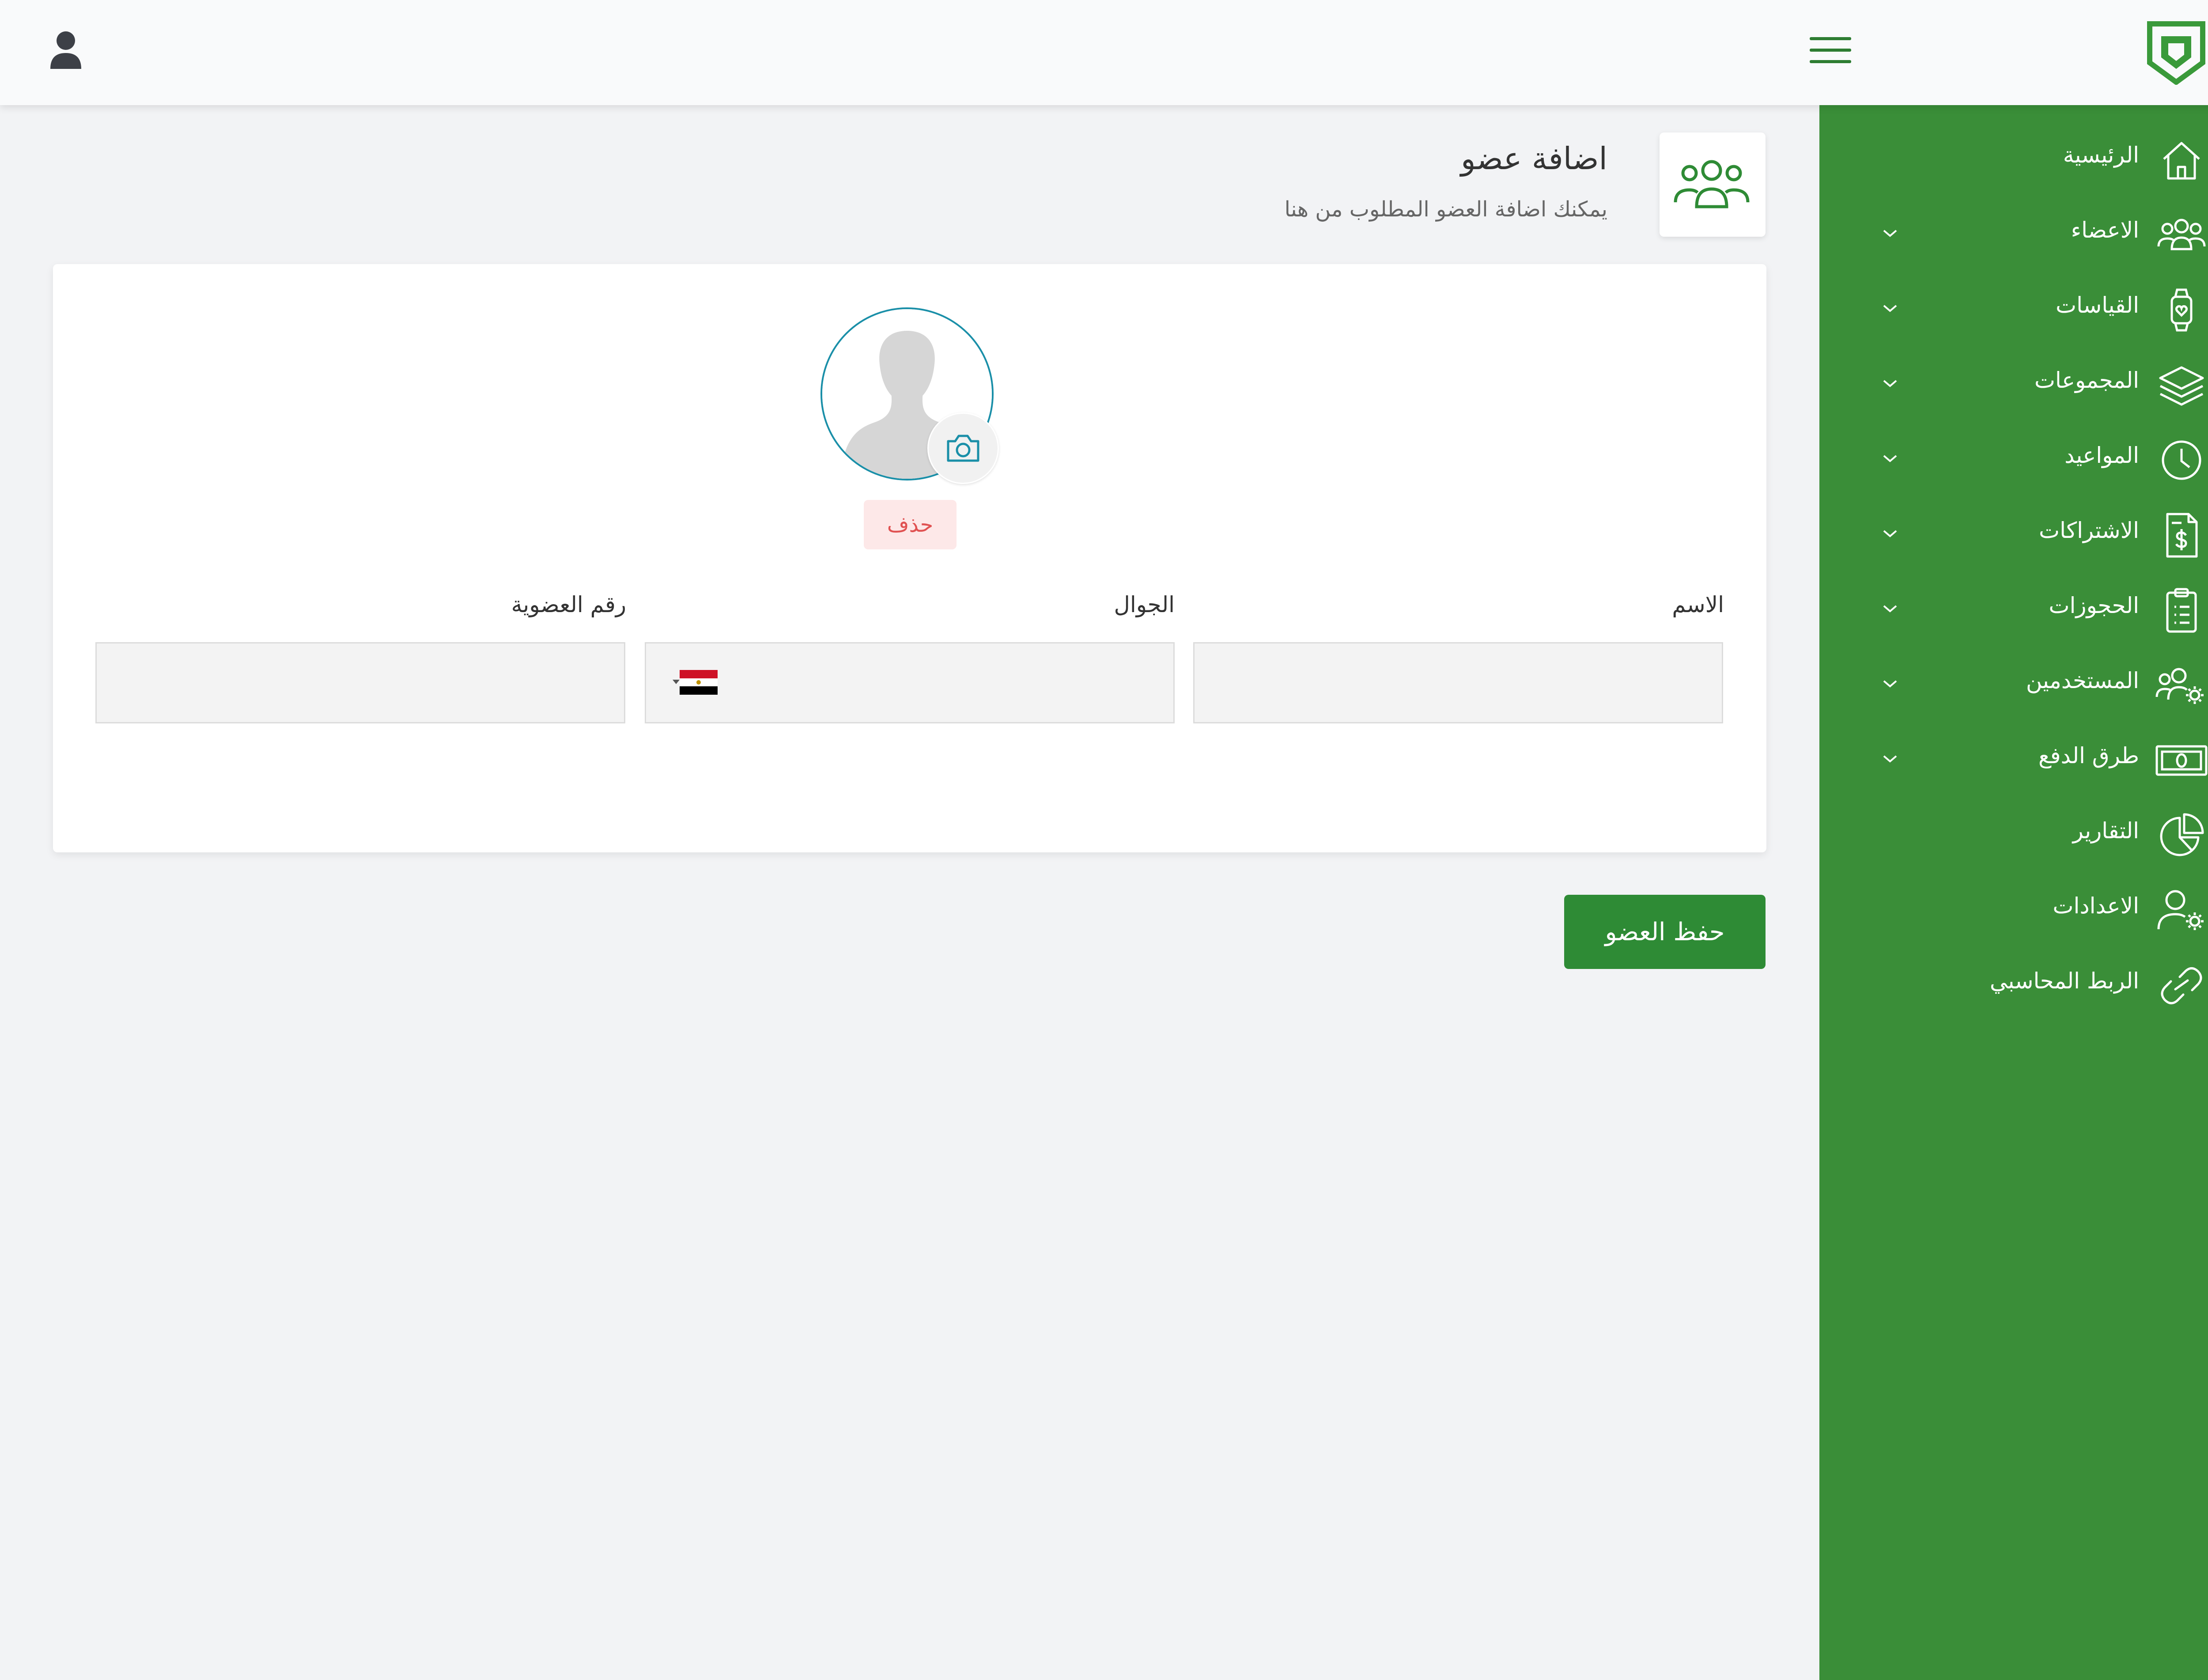 The image size is (2208, 1680). Describe the element at coordinates (2013, 235) in the screenshot. I see `sidebar-item-members: الاعضاء` at that location.